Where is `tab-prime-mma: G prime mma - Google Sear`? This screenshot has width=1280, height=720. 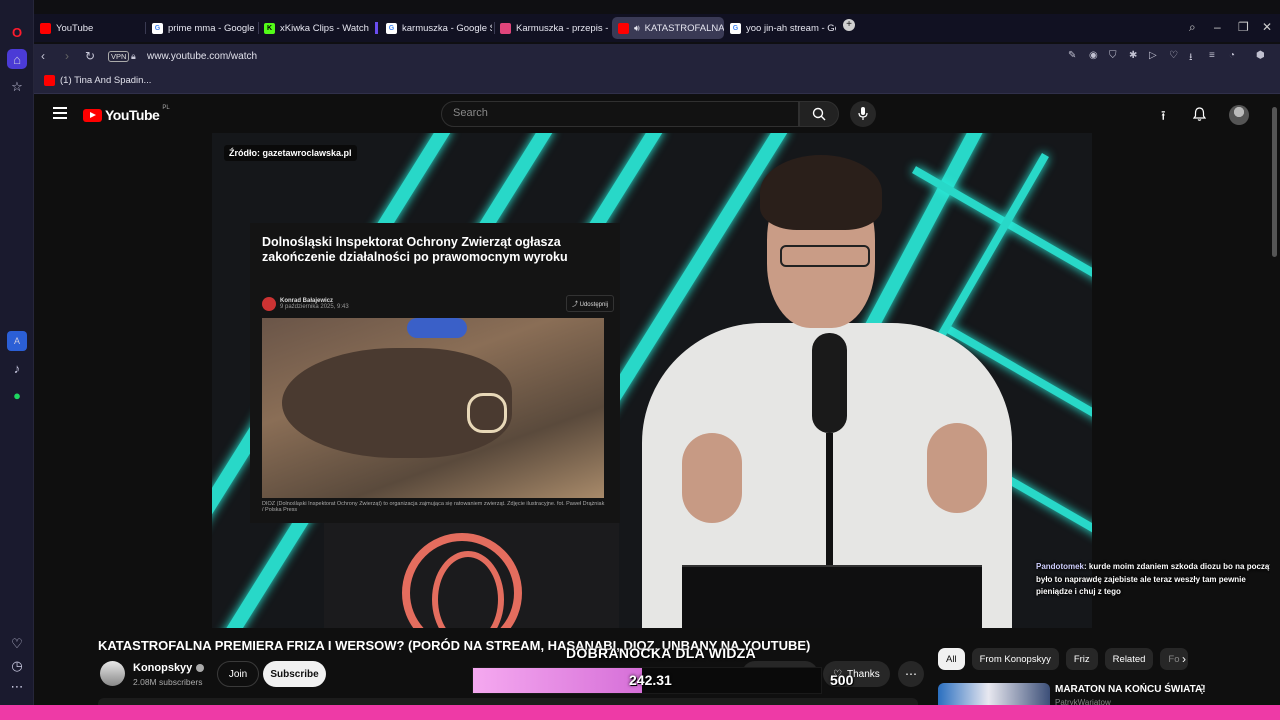 tab-prime-mma: G prime mma - Google Sear is located at coordinates (201, 28).